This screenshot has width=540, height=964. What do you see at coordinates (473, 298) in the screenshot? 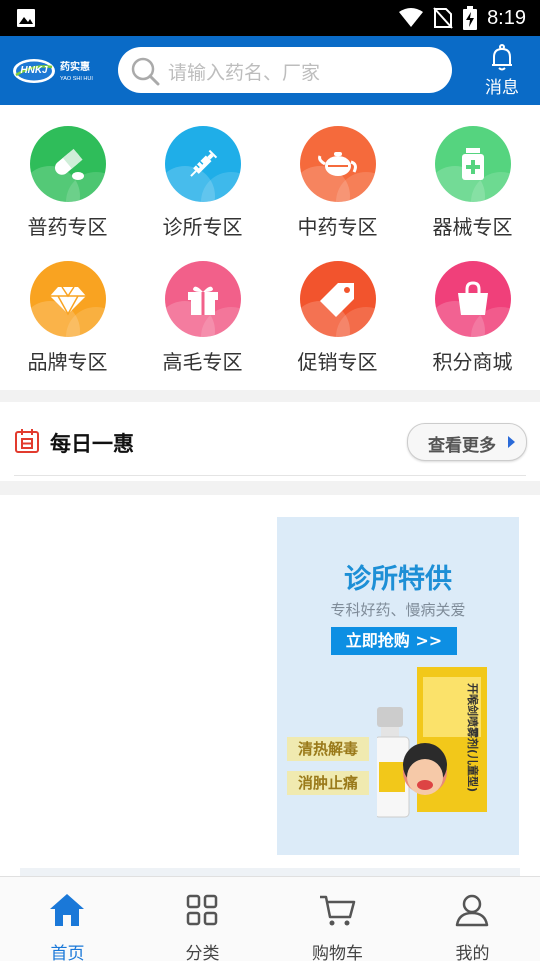
I see `shopping-bag-icon` at bounding box center [473, 298].